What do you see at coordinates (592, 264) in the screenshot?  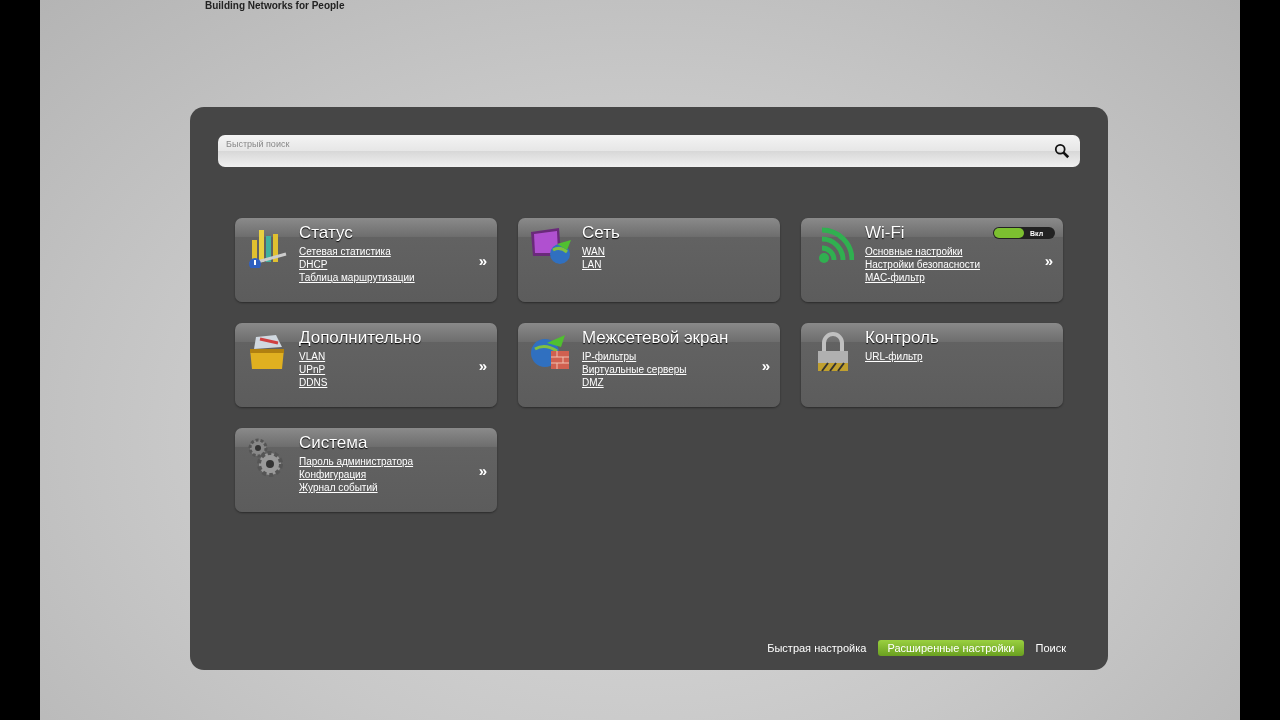 I see `menu-link: LAN` at bounding box center [592, 264].